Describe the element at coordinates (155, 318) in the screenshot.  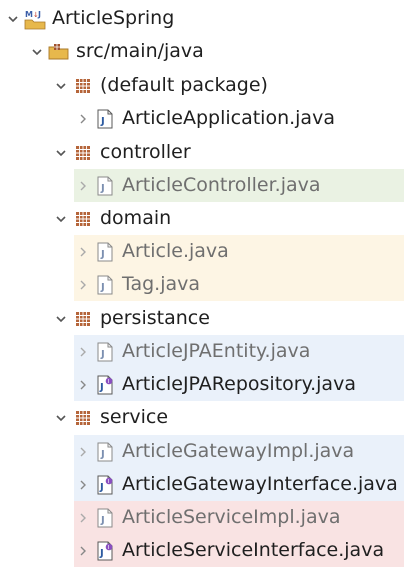
I see `package-label: persistance` at that location.